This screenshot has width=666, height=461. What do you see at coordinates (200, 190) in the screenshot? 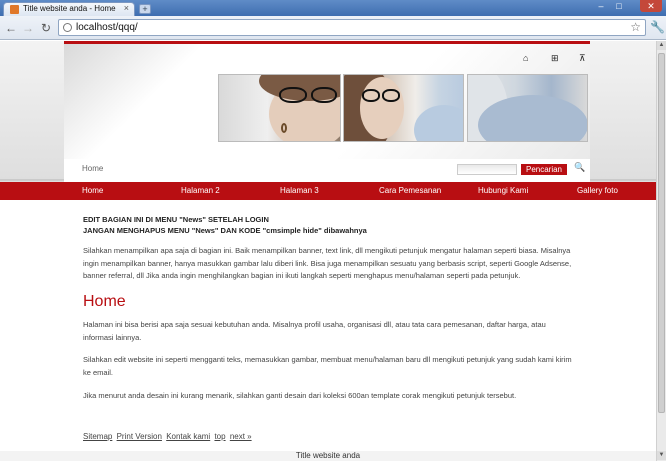
I see `nav-item-halaman-2: Halaman 2` at bounding box center [200, 190].